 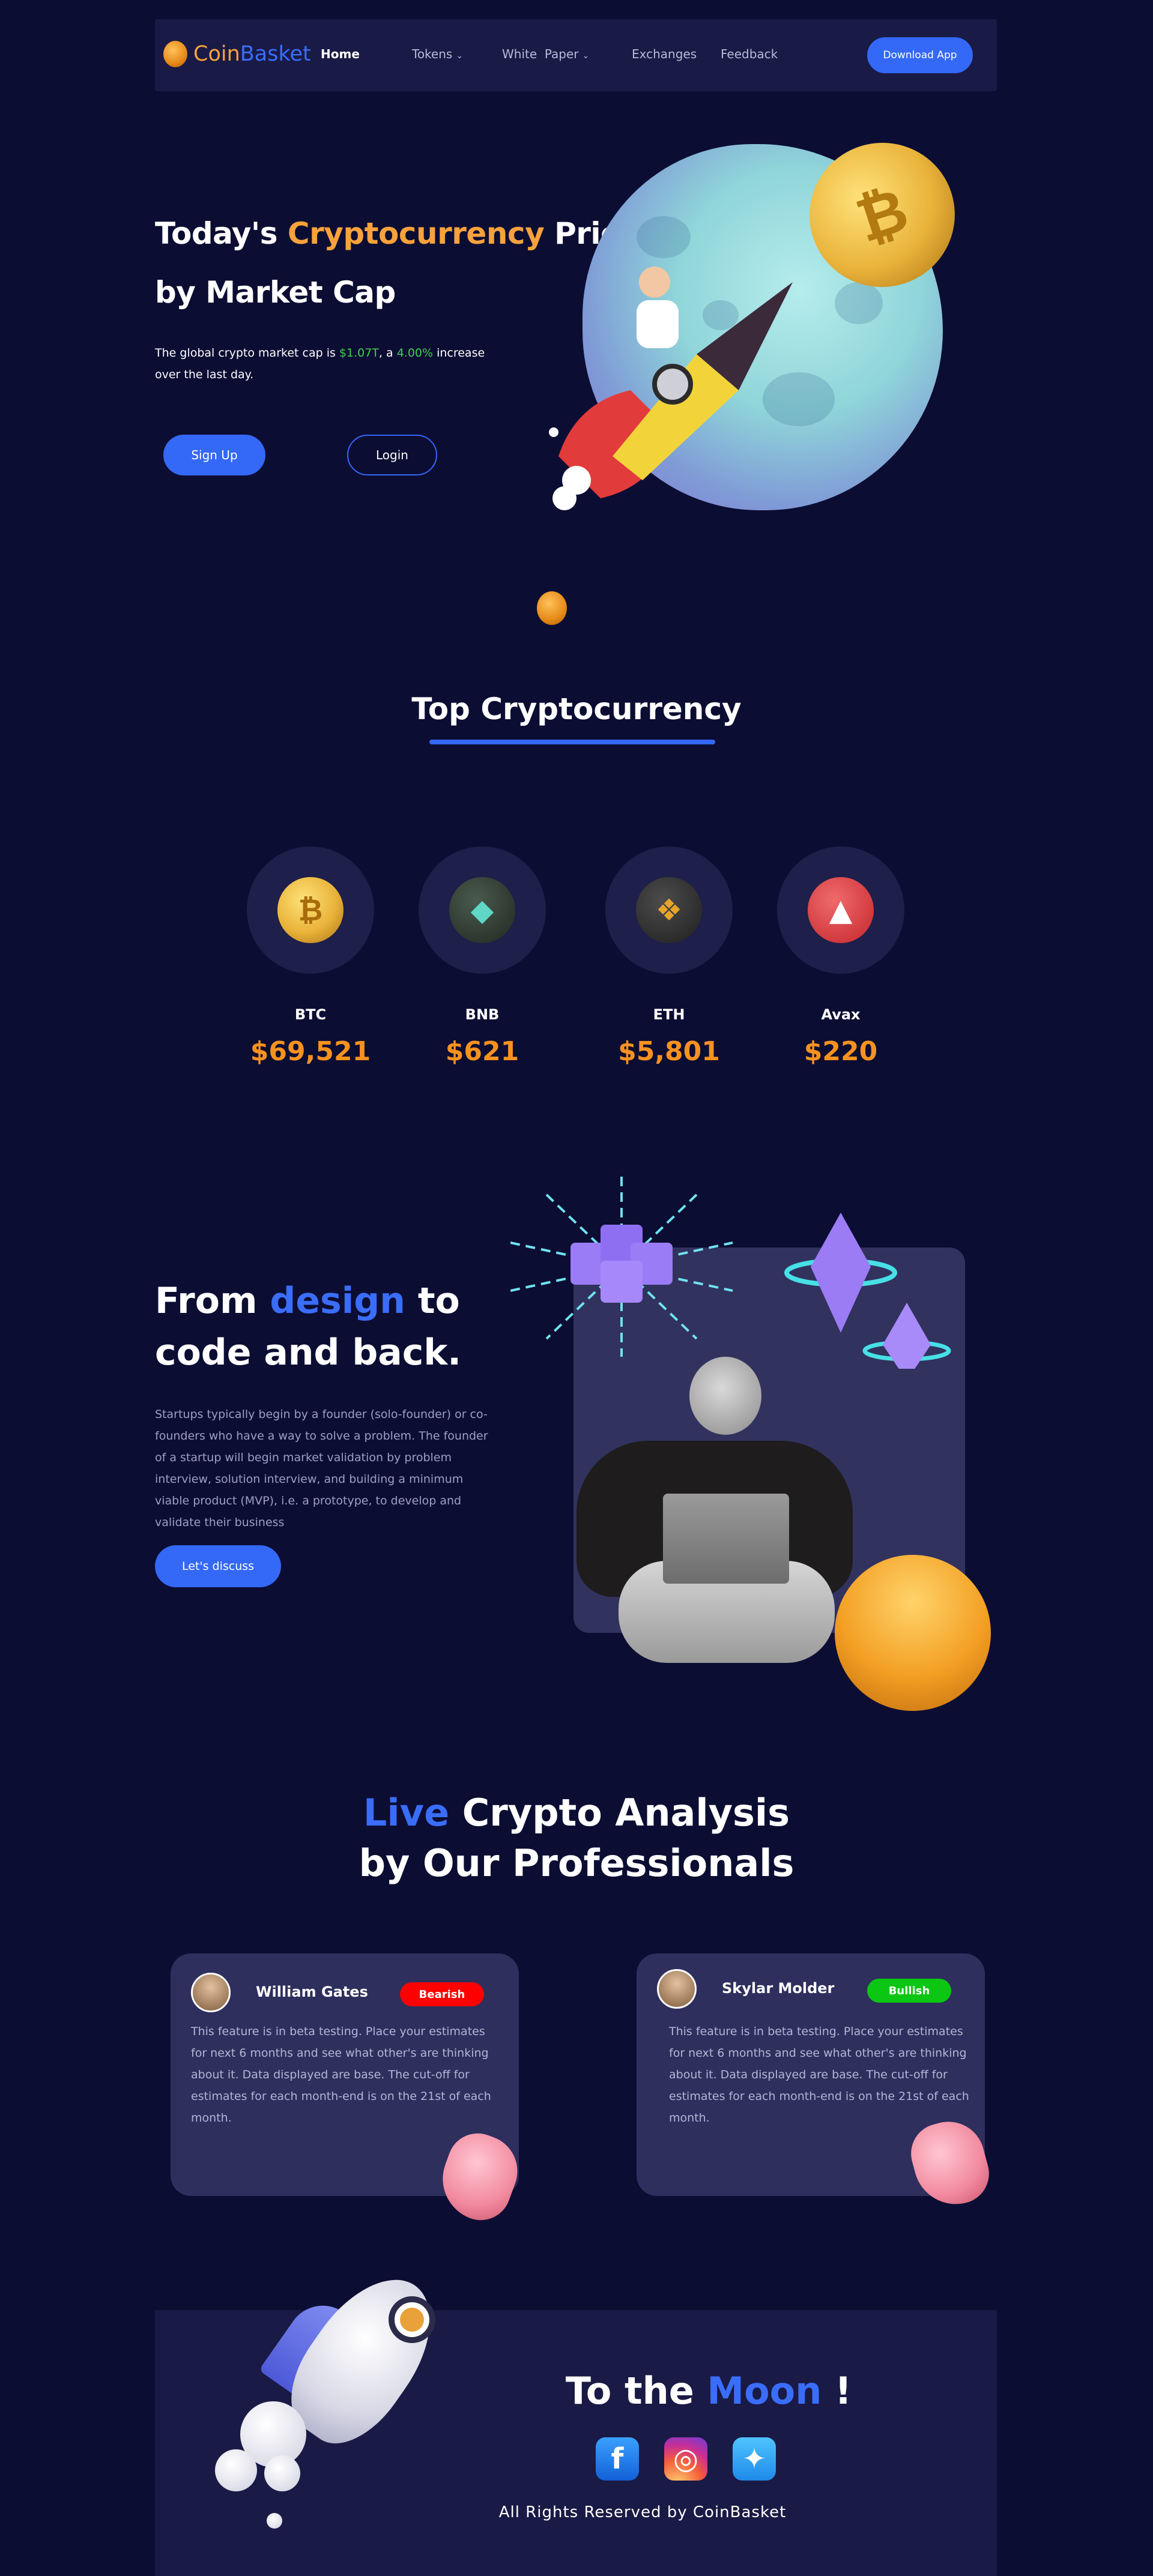 I want to click on nav-home: Home, so click(x=340, y=54).